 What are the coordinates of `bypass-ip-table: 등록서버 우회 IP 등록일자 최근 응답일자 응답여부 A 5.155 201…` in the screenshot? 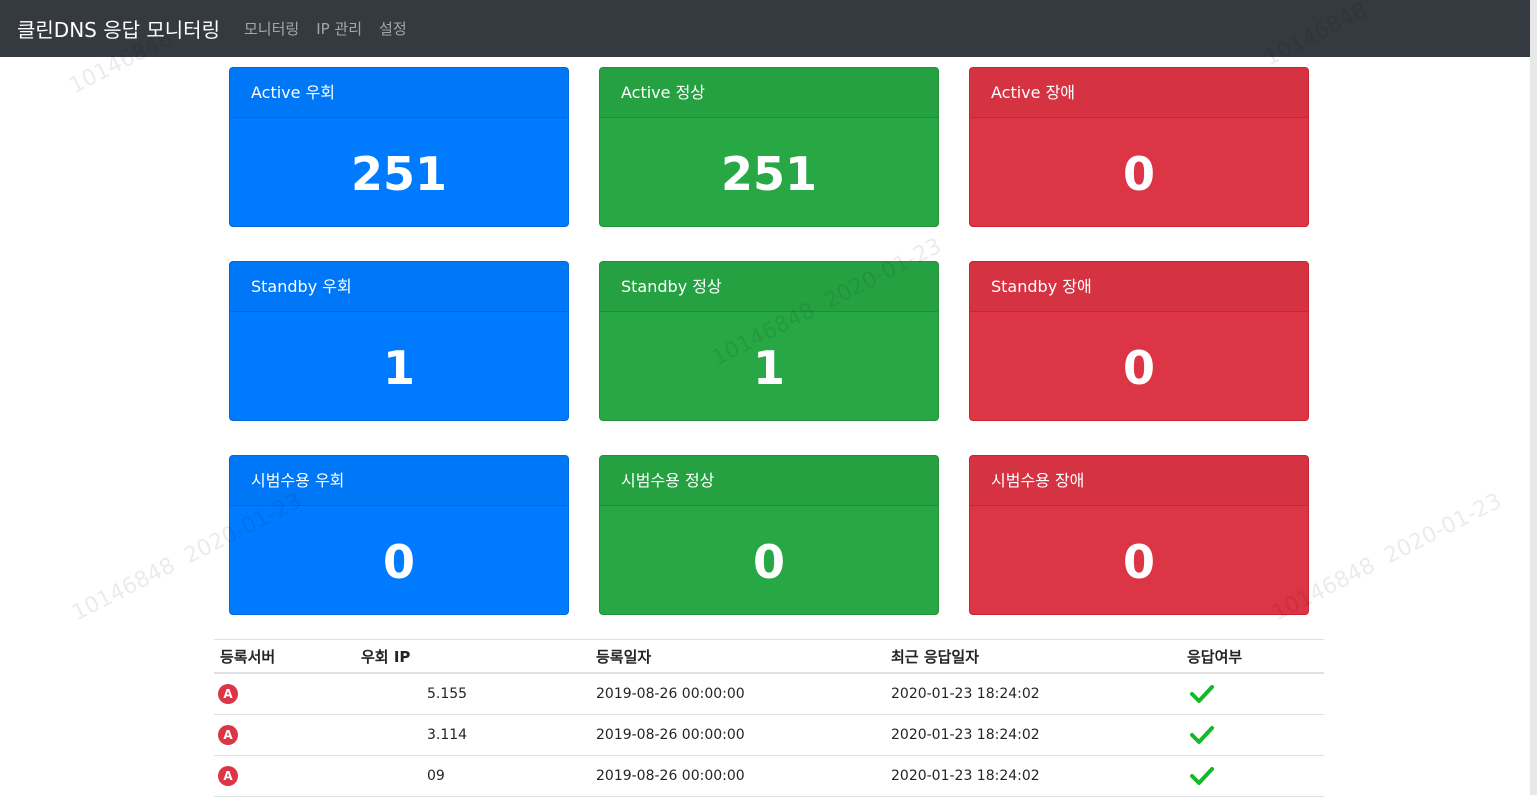 It's located at (769, 718).